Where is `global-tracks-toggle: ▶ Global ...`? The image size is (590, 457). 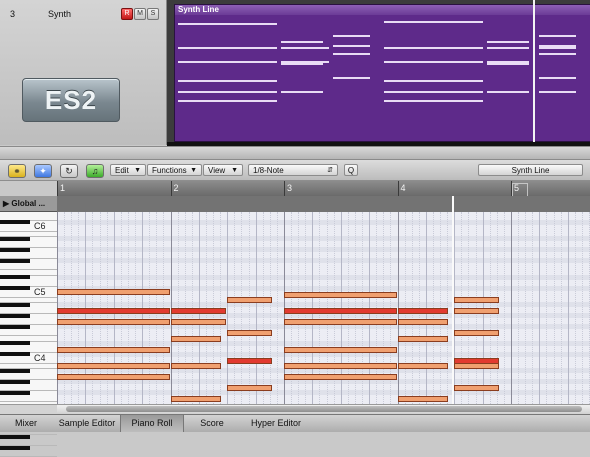
global-tracks-toggle: ▶ Global ... is located at coordinates (28, 204).